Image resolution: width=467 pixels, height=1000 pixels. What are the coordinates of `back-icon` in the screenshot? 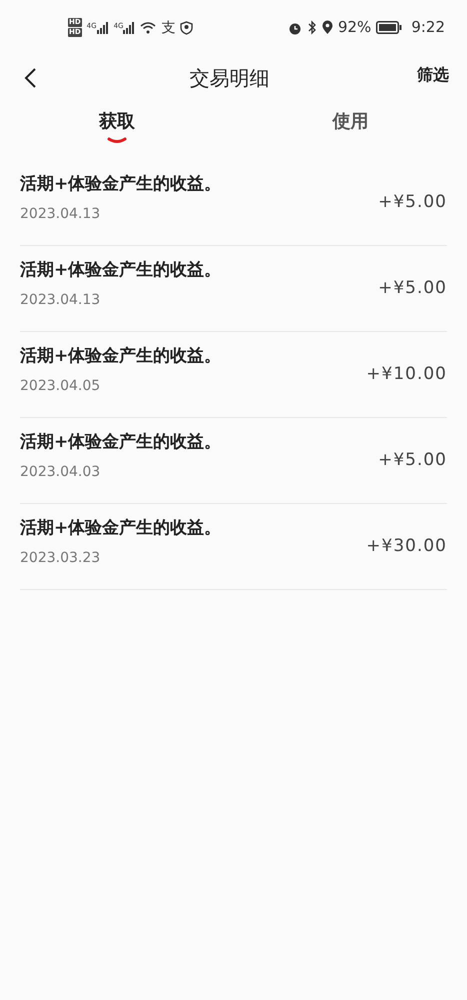 It's located at (30, 77).